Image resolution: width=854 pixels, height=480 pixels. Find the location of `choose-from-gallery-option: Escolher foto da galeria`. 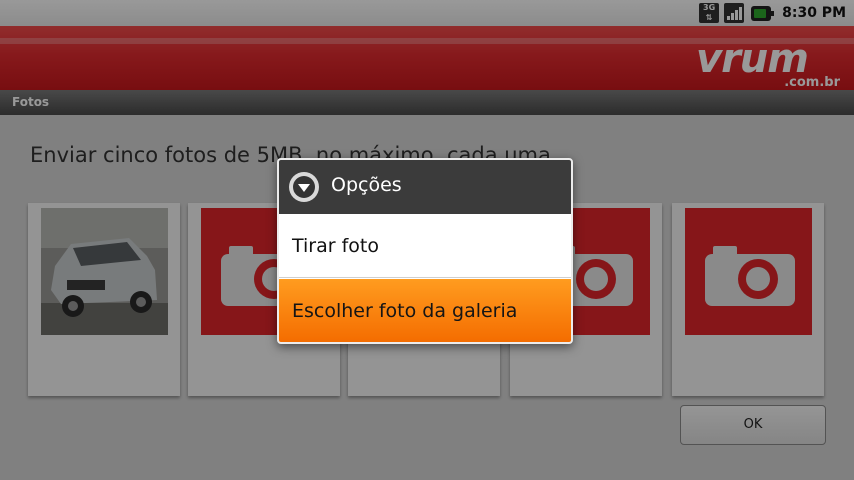

choose-from-gallery-option: Escolher foto da galeria is located at coordinates (425, 310).